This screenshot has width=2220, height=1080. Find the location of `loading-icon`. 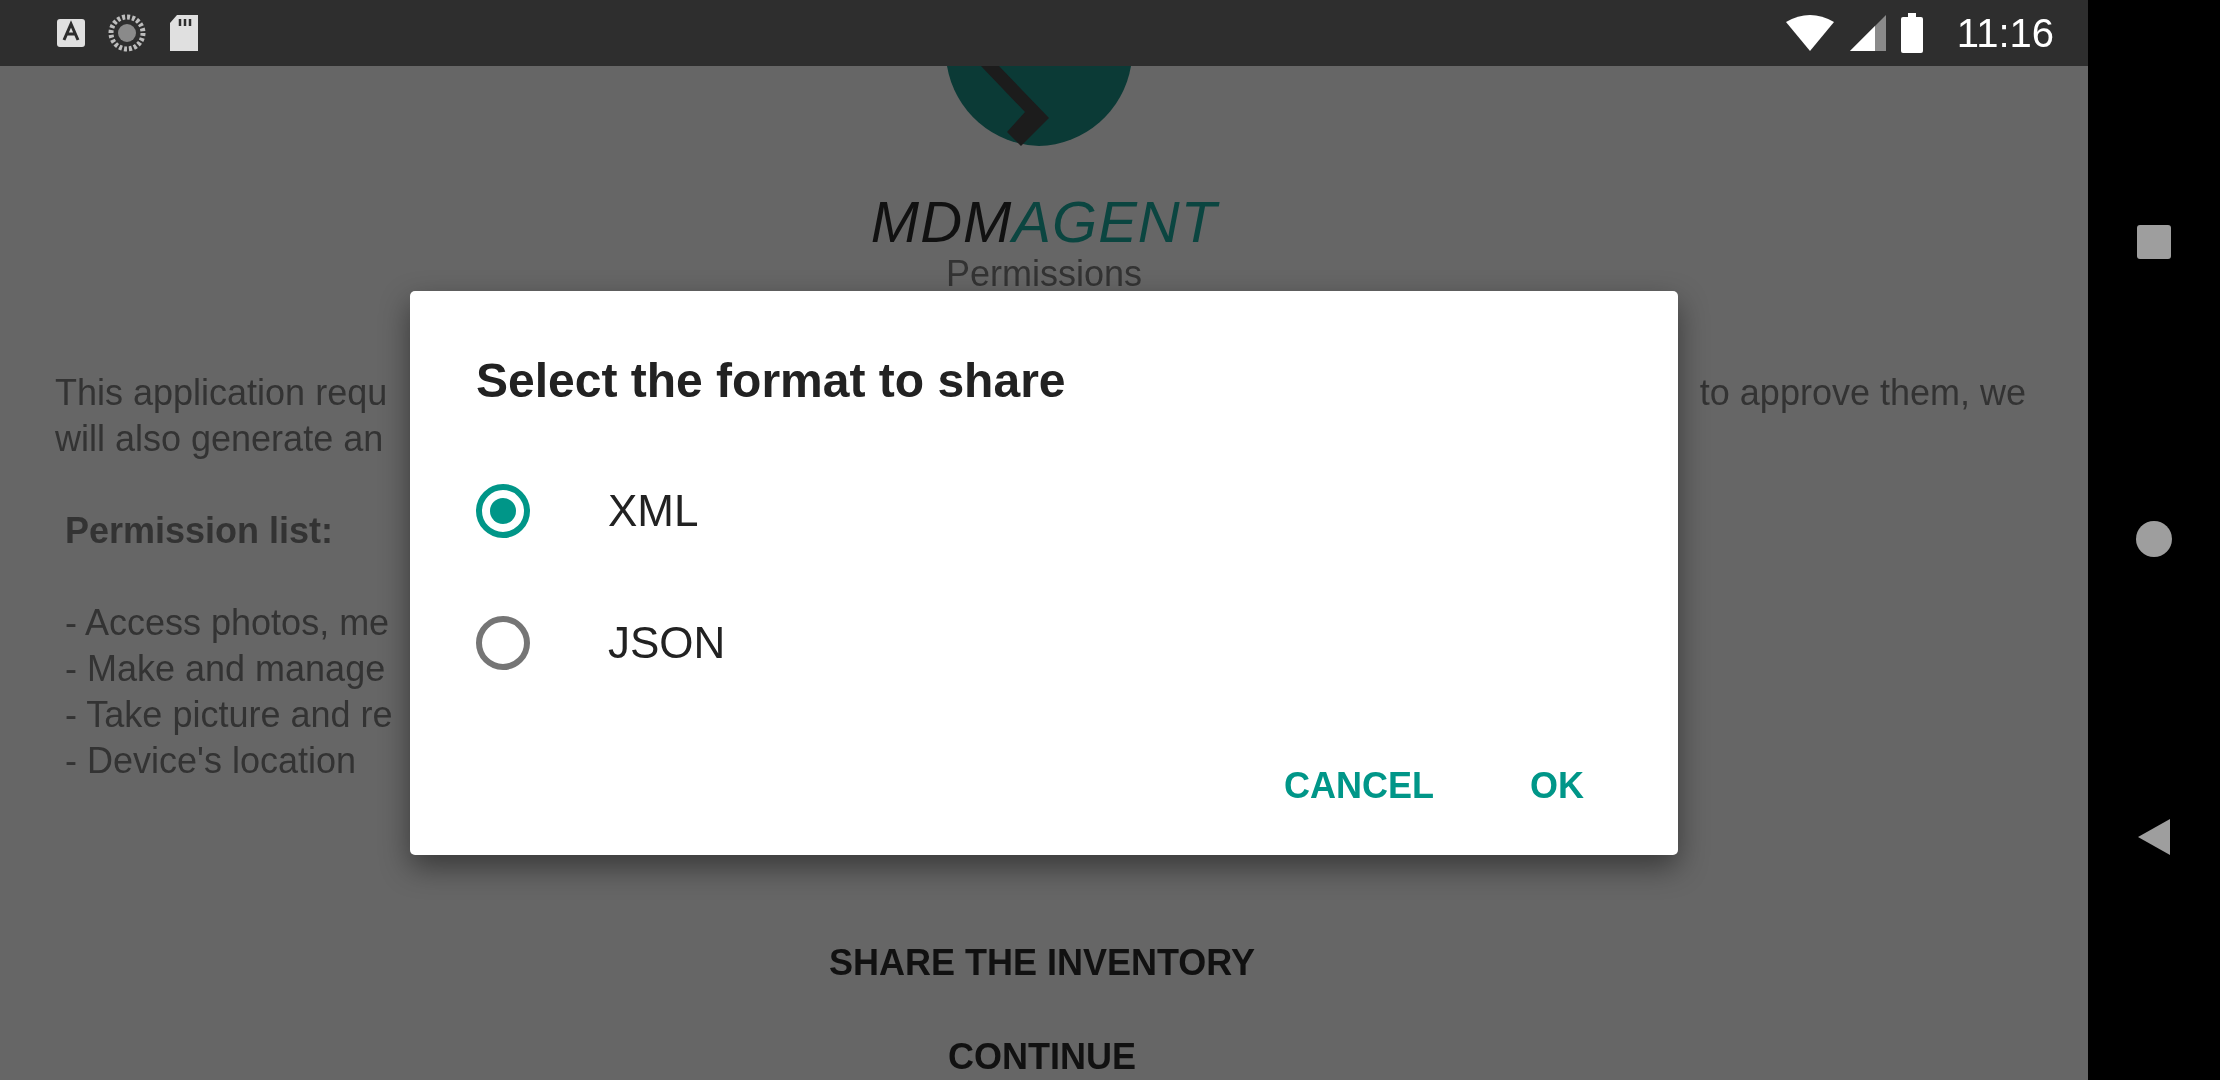

loading-icon is located at coordinates (127, 33).